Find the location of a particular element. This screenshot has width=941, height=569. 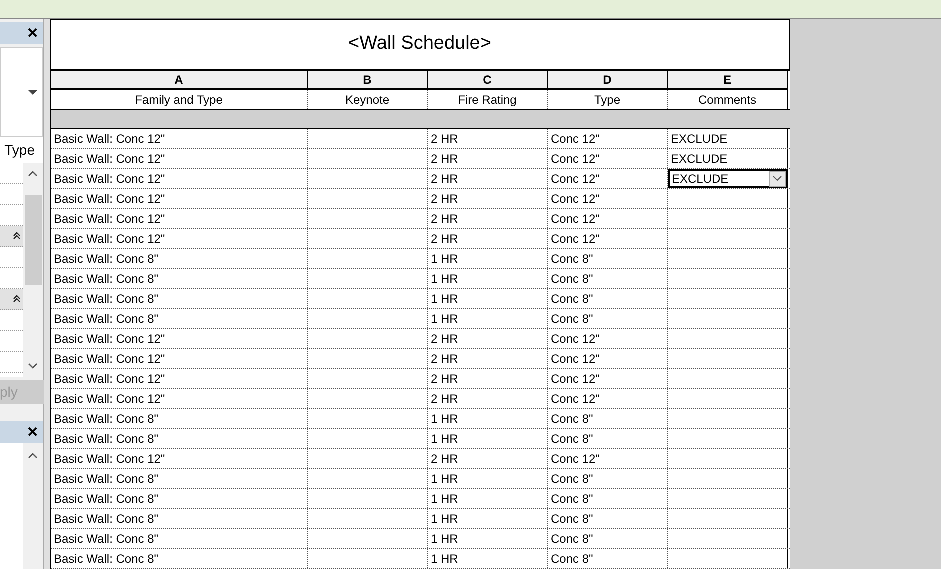

schedule-title: <Wall Schedule> is located at coordinates (420, 44).